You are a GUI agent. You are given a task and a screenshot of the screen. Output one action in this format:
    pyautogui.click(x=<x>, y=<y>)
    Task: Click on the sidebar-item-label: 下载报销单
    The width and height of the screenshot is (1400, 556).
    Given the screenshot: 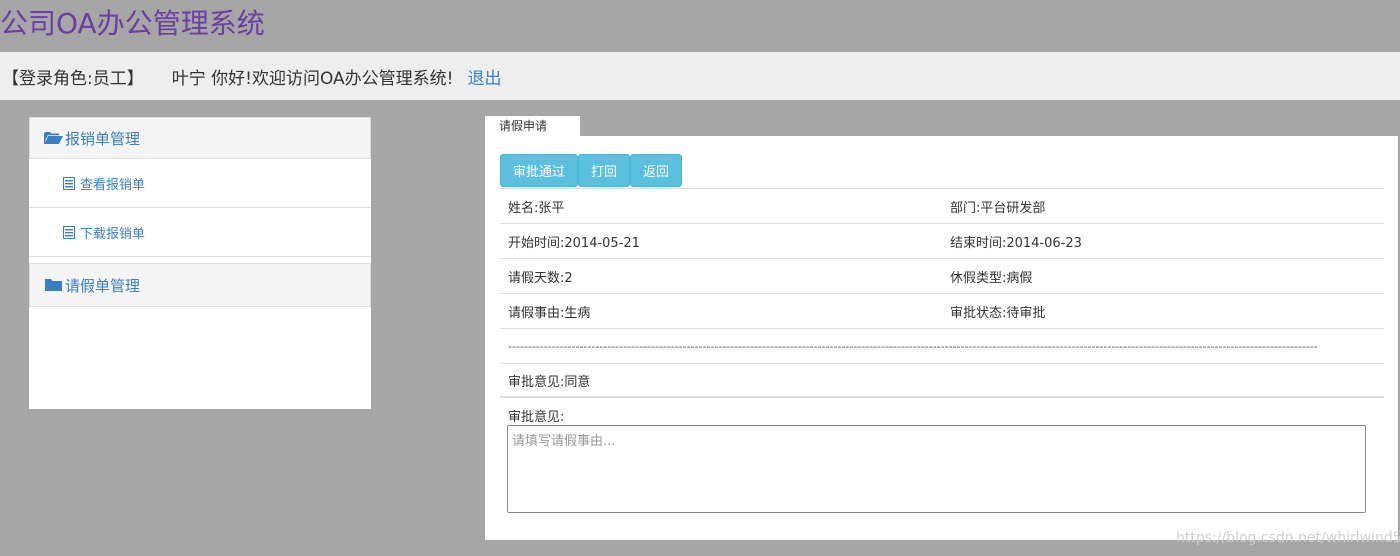 What is the action you would take?
    pyautogui.click(x=113, y=234)
    